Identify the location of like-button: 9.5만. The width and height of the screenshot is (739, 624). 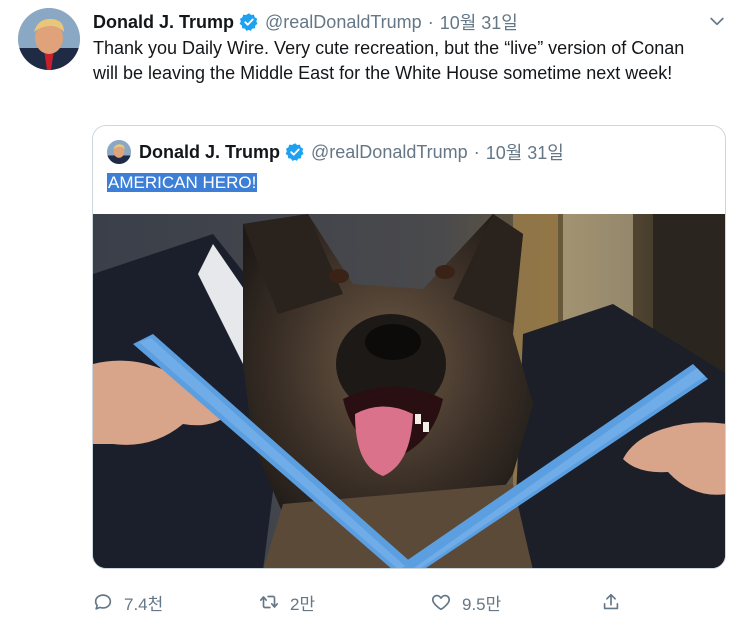
(465, 602).